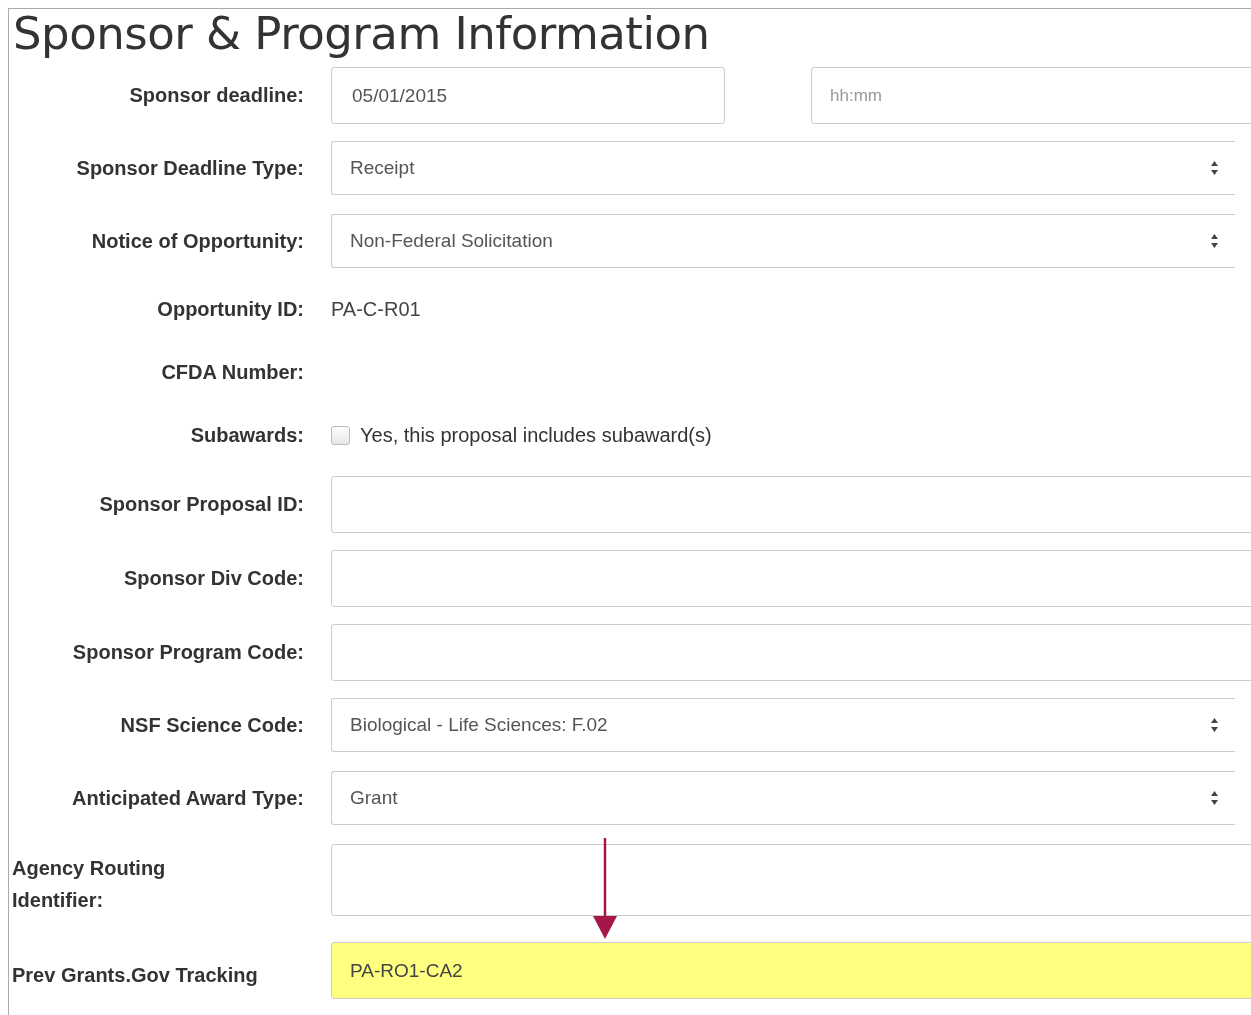 This screenshot has width=1251, height=1015. I want to click on field-label: Notice of Opportunity:, so click(197, 241).